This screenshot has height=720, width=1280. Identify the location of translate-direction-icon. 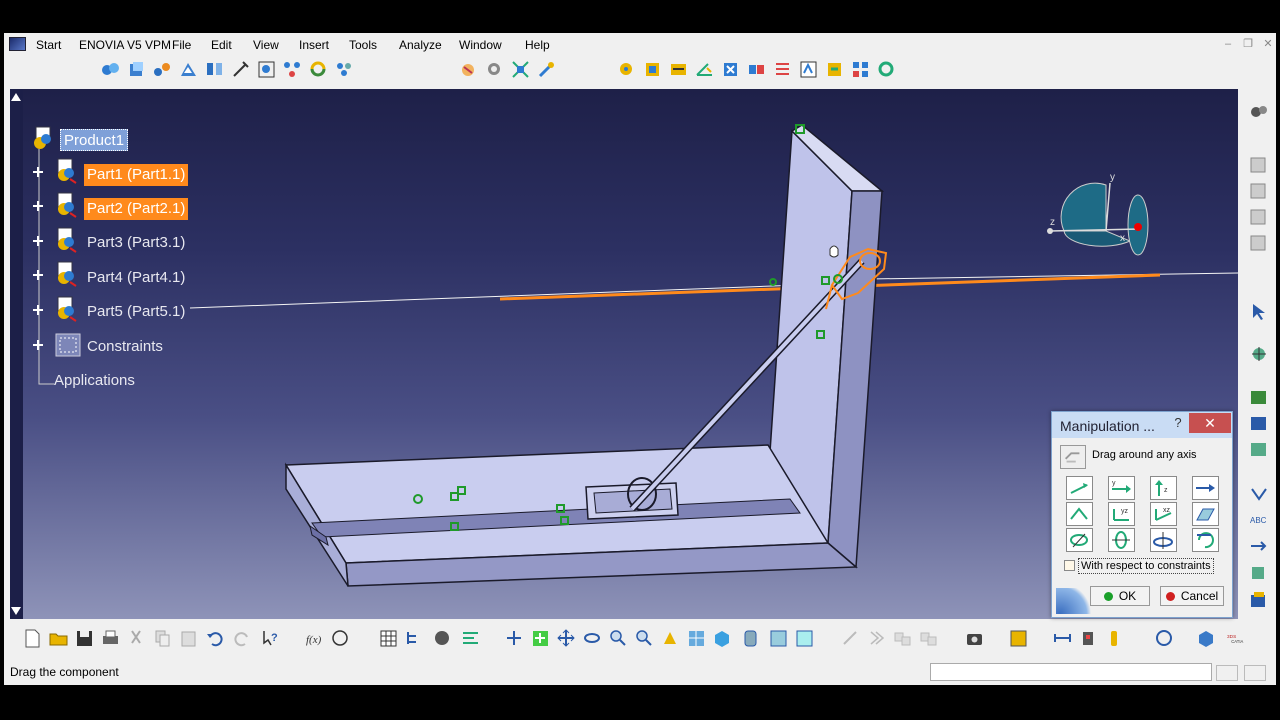
(1205, 488).